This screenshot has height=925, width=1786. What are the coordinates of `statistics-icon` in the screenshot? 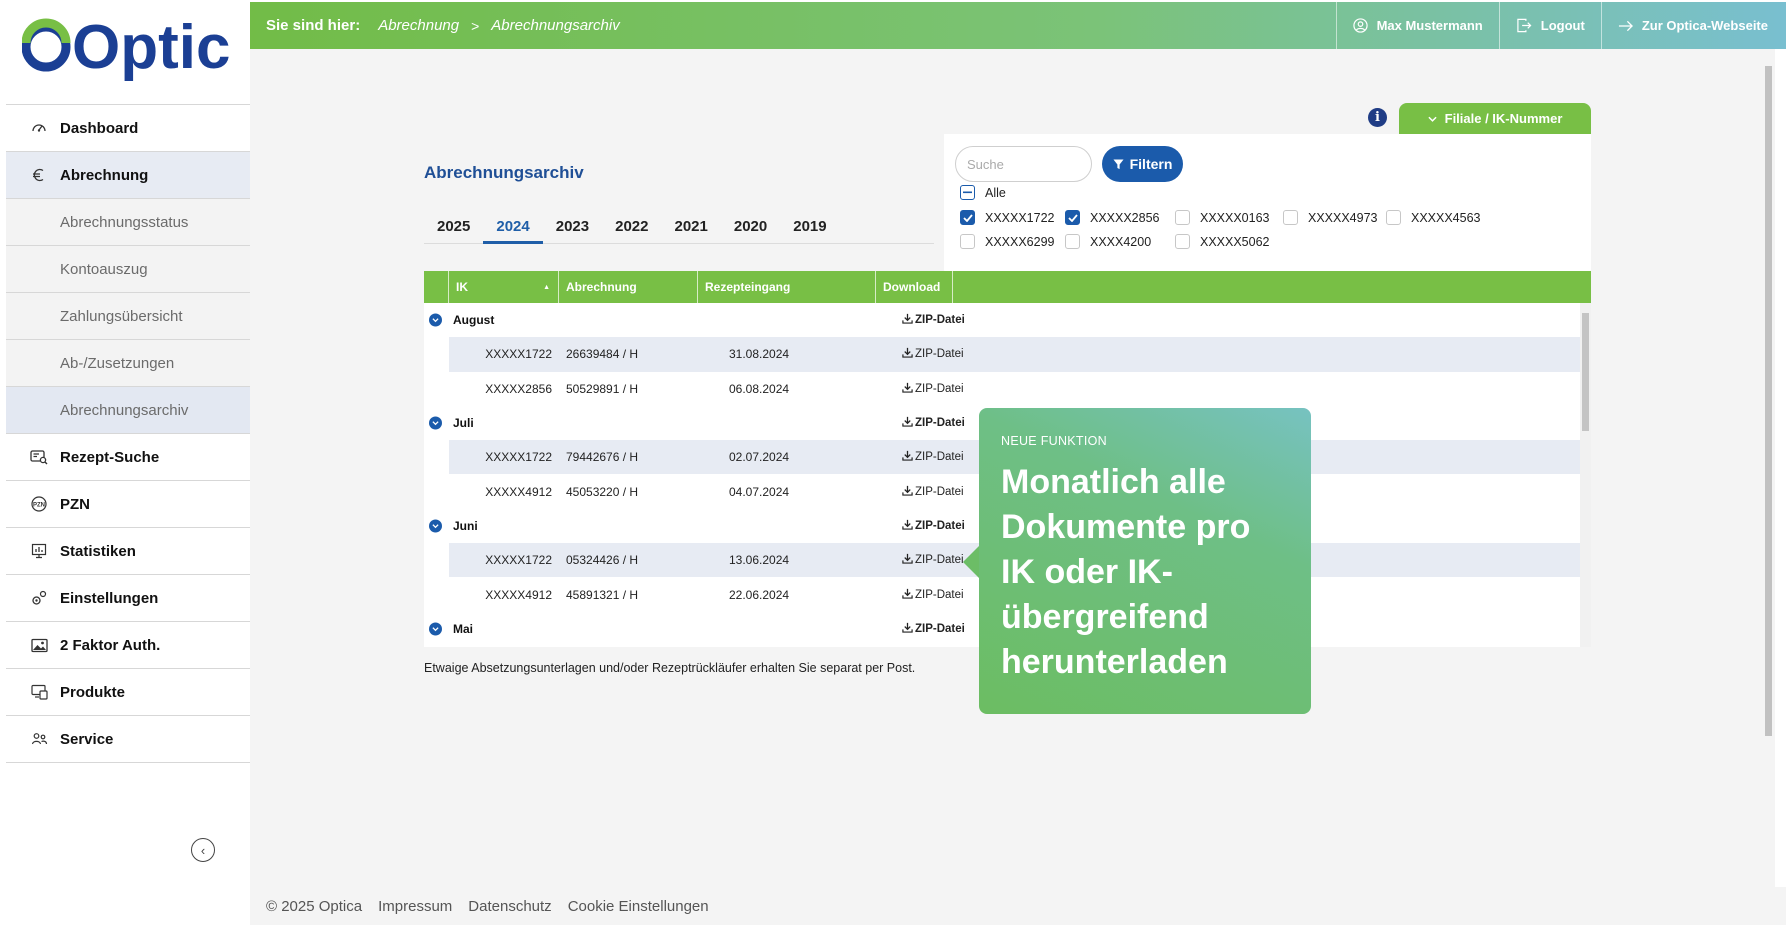 It's located at (39, 551).